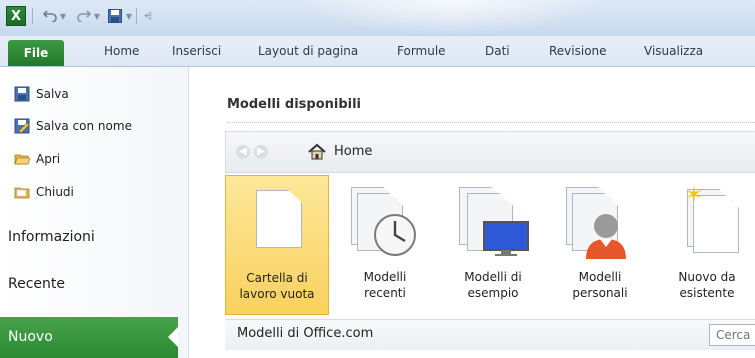  I want to click on forward-arrow-icon: ▶, so click(261, 152).